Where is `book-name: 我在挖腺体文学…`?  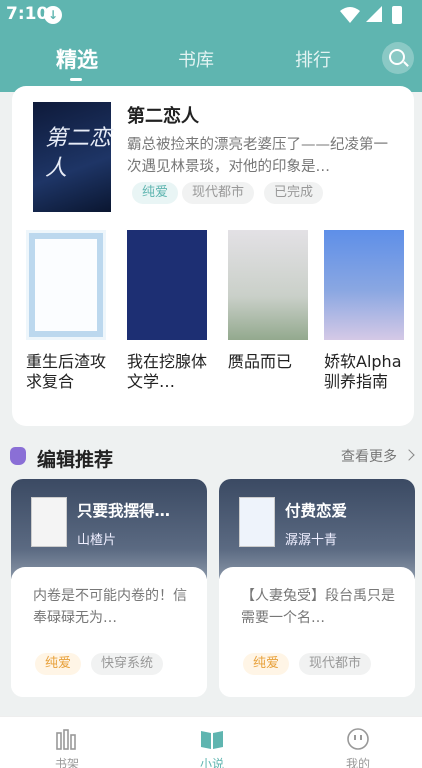 book-name: 我在挖腺体文学… is located at coordinates (167, 371).